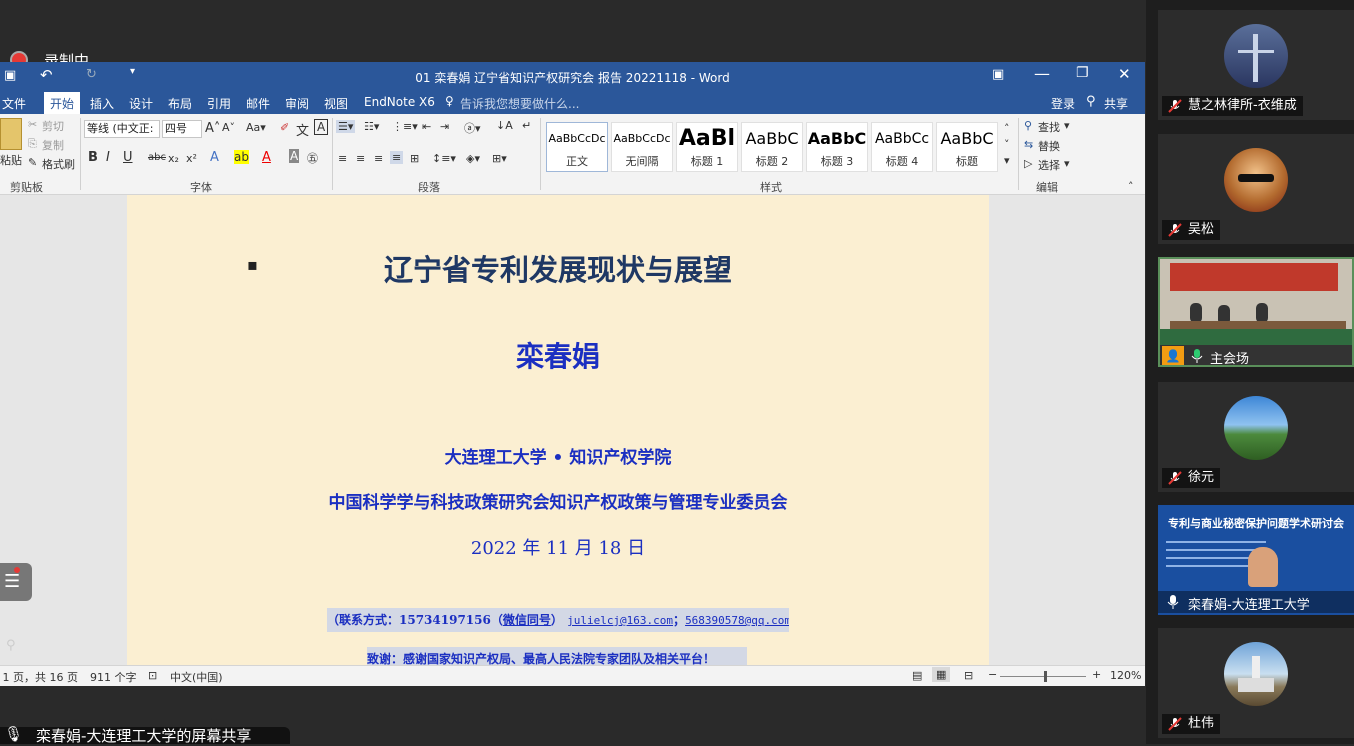 The height and width of the screenshot is (746, 1354). What do you see at coordinates (241, 157) in the screenshot?
I see `highlight-icon: ab` at bounding box center [241, 157].